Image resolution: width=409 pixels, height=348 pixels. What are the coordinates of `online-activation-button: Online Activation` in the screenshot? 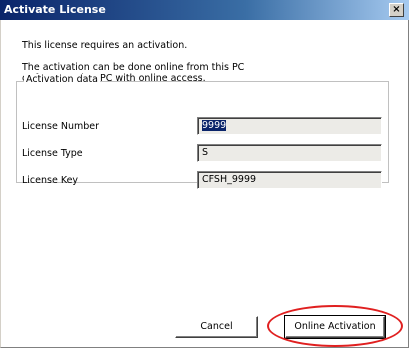 It's located at (335, 327).